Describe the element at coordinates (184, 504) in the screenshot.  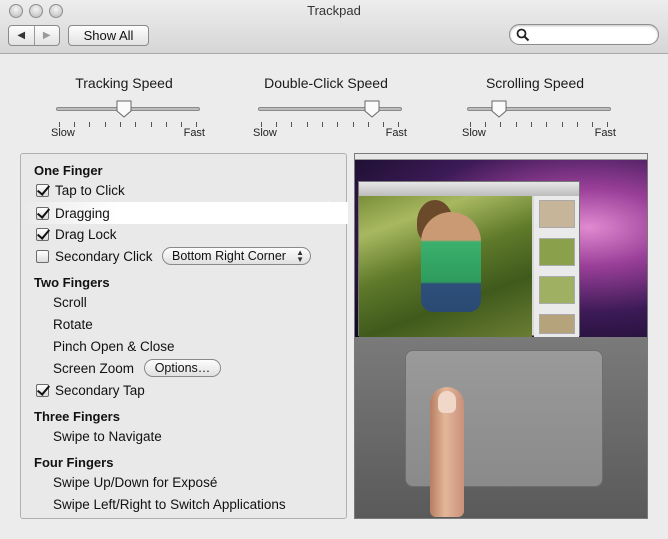
I see `swipe-switch-item: Swipe Left/Right to Switch Applications` at that location.